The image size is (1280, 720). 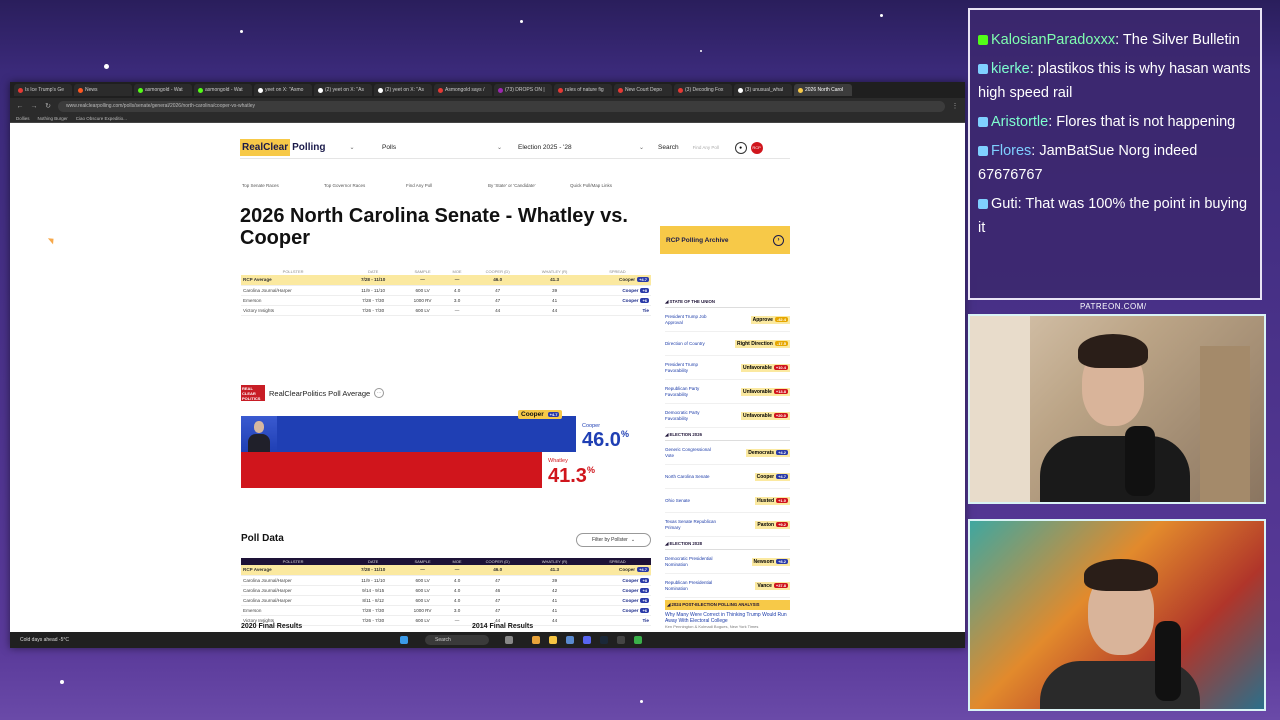 What do you see at coordinates (613, 540) in the screenshot?
I see `filter-by-pollster-button: Filter by Pollster ⌄` at bounding box center [613, 540].